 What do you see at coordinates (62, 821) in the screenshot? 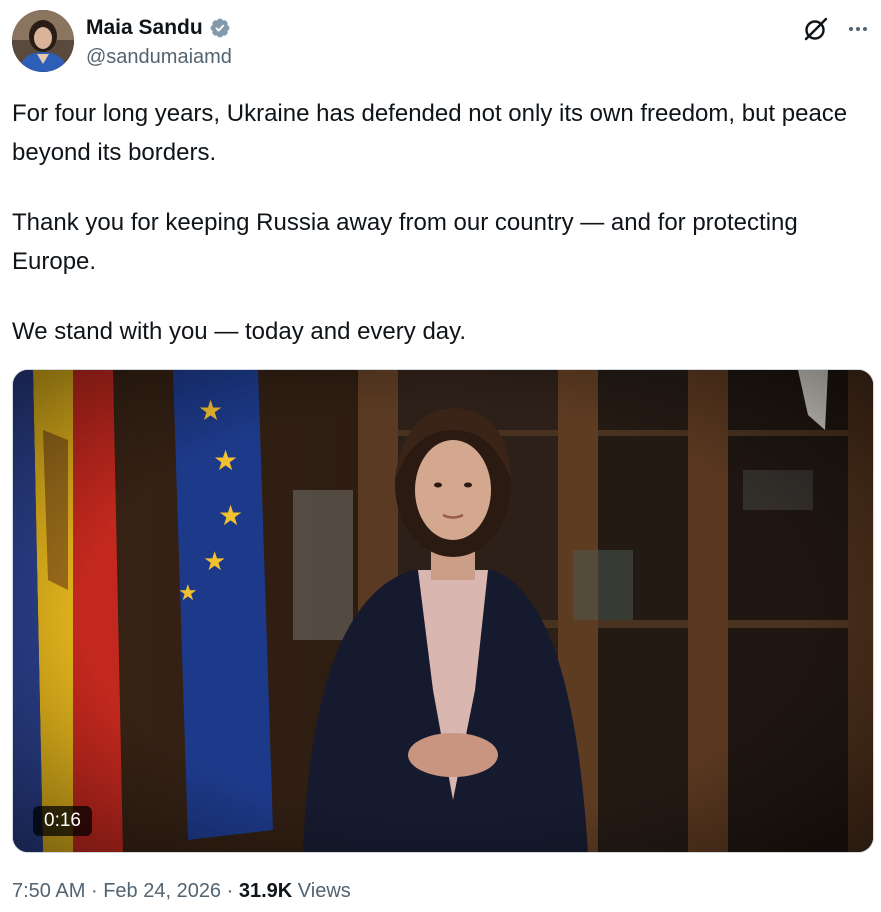
I see `video-duration: 0:16` at bounding box center [62, 821].